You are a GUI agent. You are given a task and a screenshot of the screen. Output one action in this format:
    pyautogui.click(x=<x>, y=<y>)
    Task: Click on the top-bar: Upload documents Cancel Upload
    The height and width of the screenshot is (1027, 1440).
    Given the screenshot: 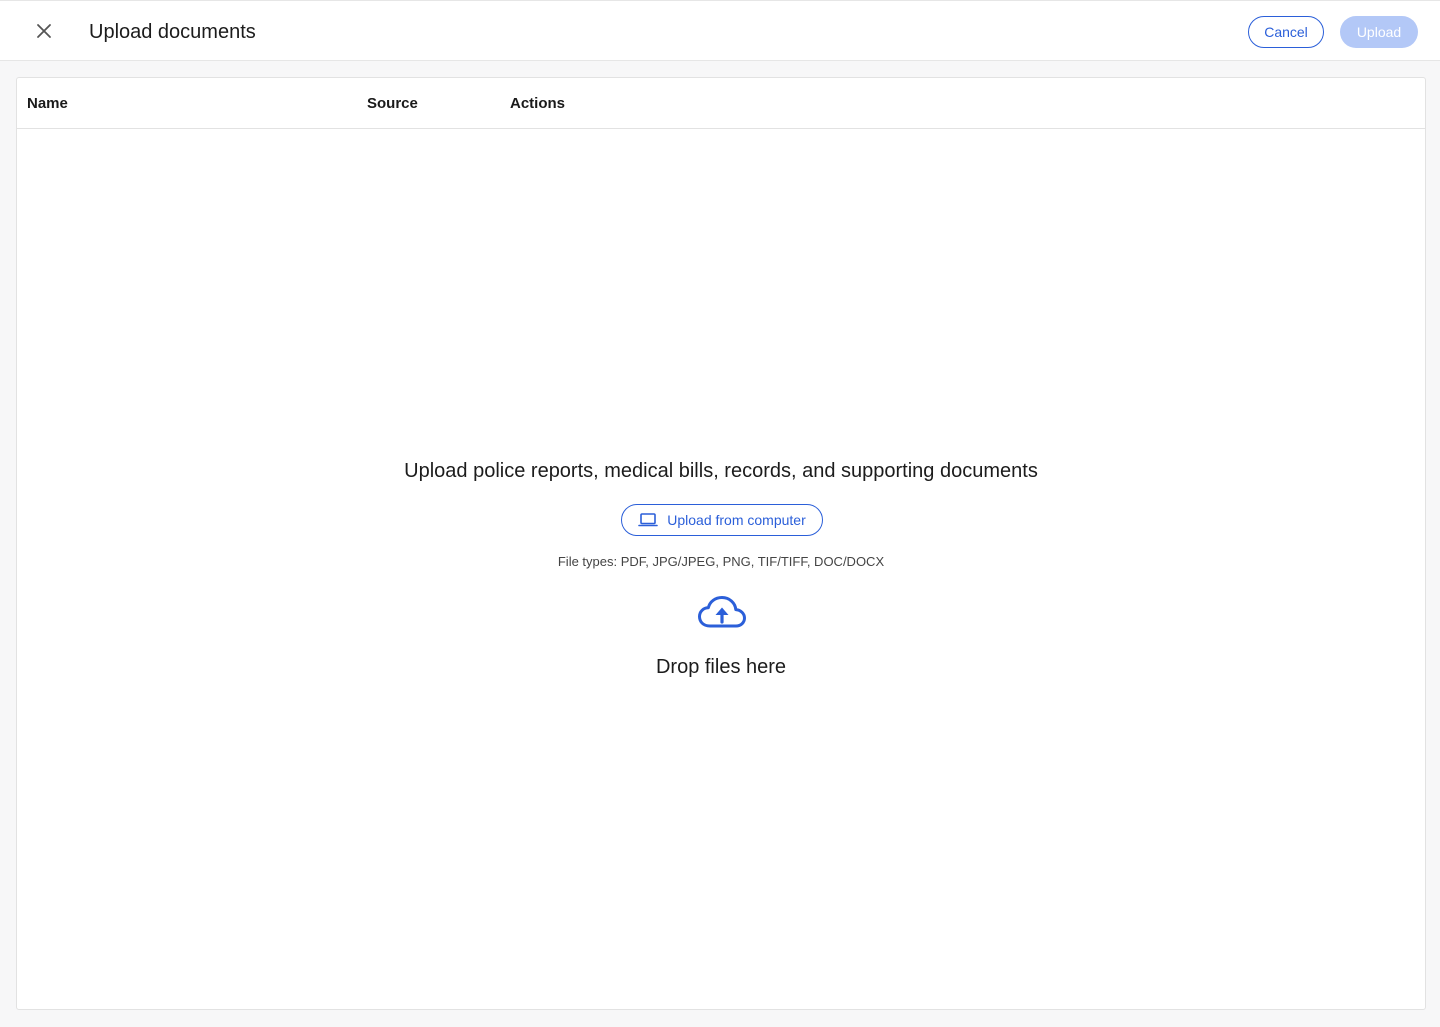 What is the action you would take?
    pyautogui.click(x=720, y=30)
    